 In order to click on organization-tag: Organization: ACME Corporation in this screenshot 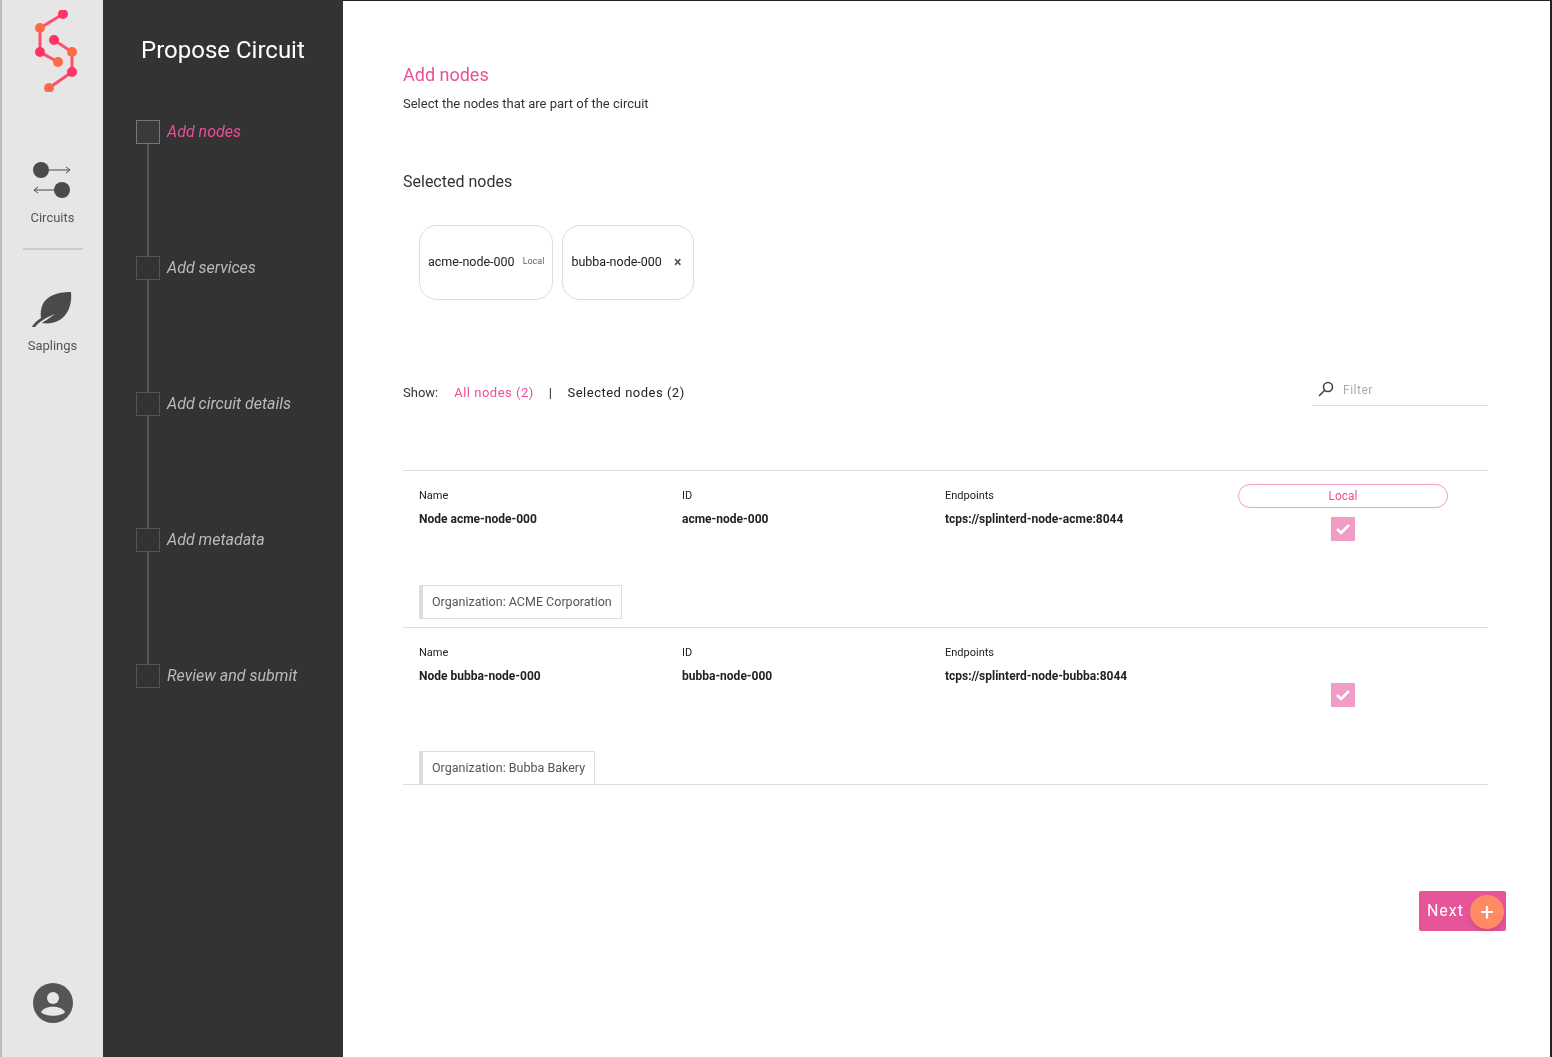, I will do `click(520, 602)`.